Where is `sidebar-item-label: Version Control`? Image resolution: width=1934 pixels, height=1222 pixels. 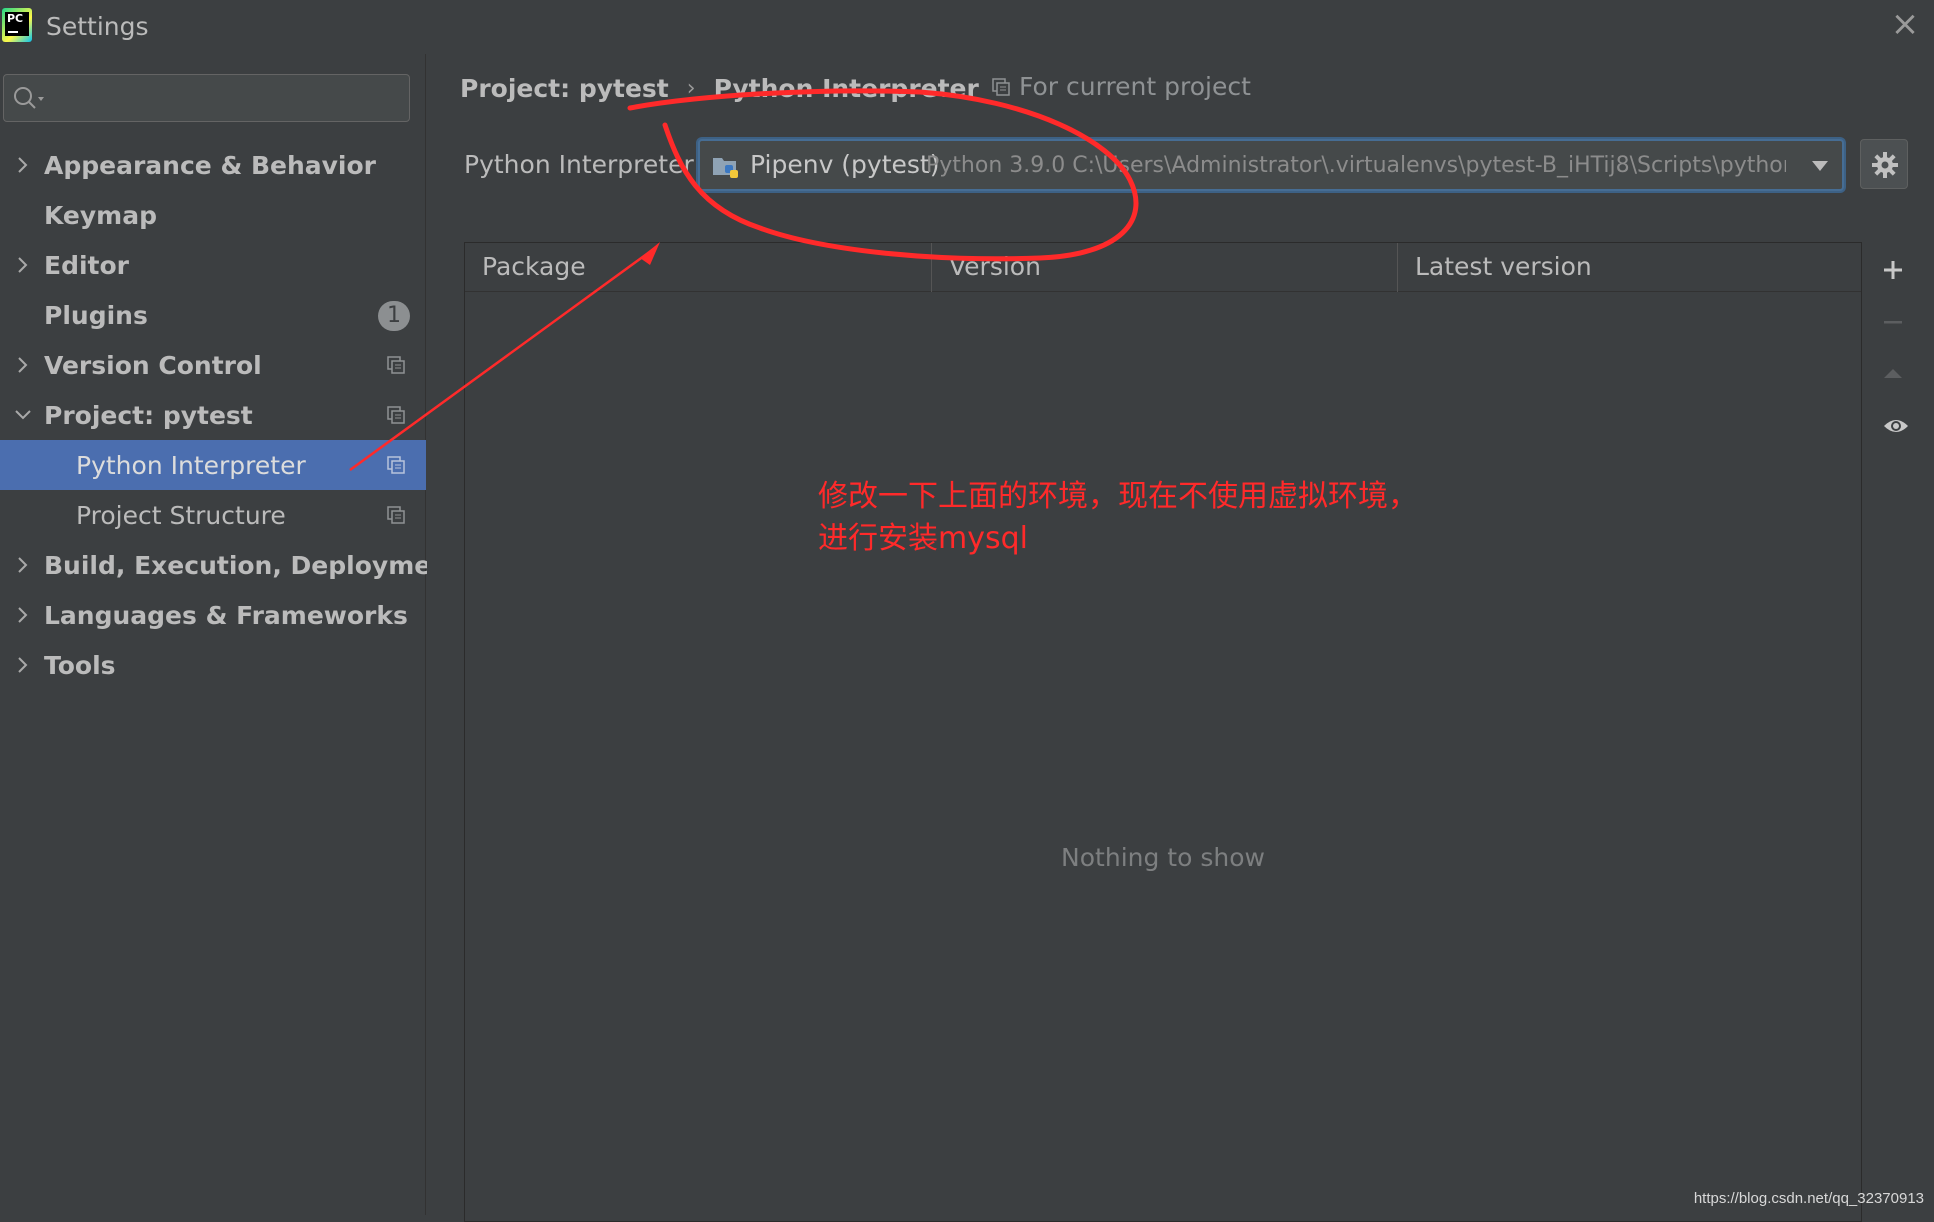
sidebar-item-label: Version Control is located at coordinates (153, 365).